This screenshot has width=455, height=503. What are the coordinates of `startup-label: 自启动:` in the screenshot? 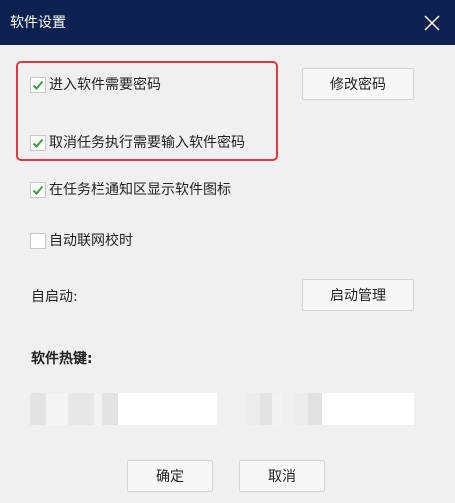 It's located at (54, 297).